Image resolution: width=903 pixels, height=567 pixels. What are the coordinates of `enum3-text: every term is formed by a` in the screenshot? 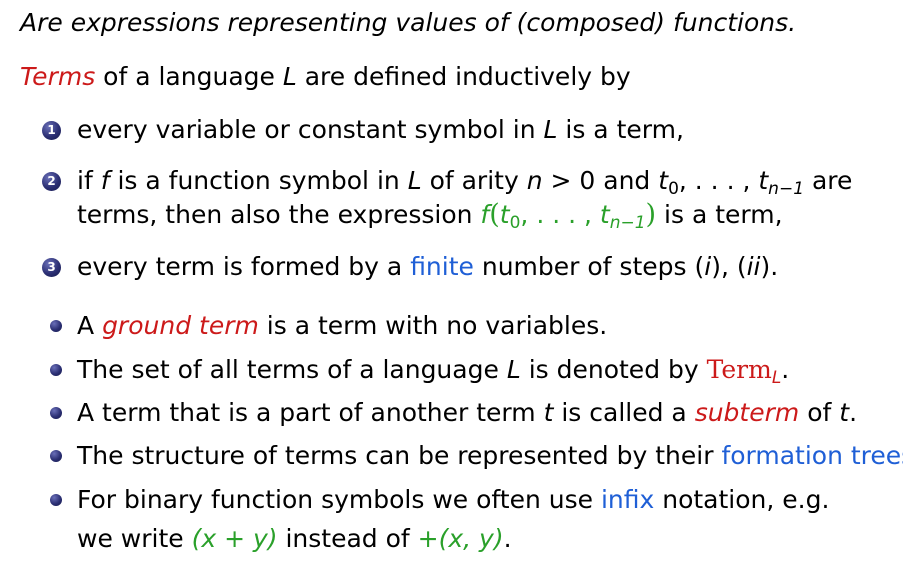 It's located at (244, 266).